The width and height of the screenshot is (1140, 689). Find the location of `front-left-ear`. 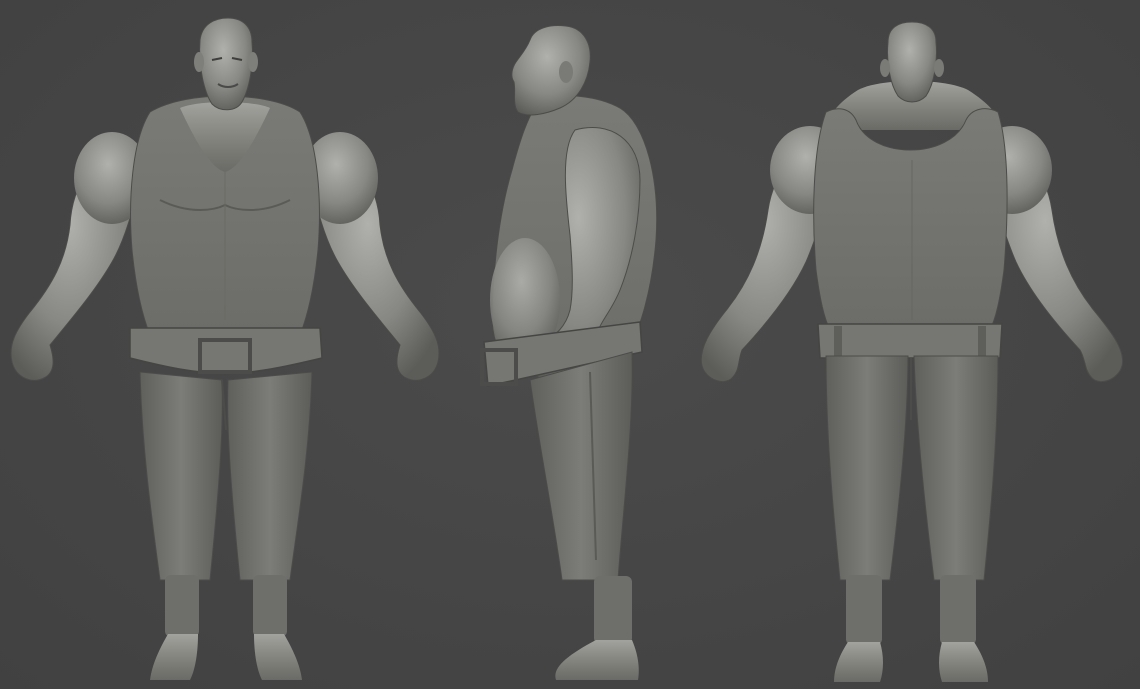

front-left-ear is located at coordinates (199, 62).